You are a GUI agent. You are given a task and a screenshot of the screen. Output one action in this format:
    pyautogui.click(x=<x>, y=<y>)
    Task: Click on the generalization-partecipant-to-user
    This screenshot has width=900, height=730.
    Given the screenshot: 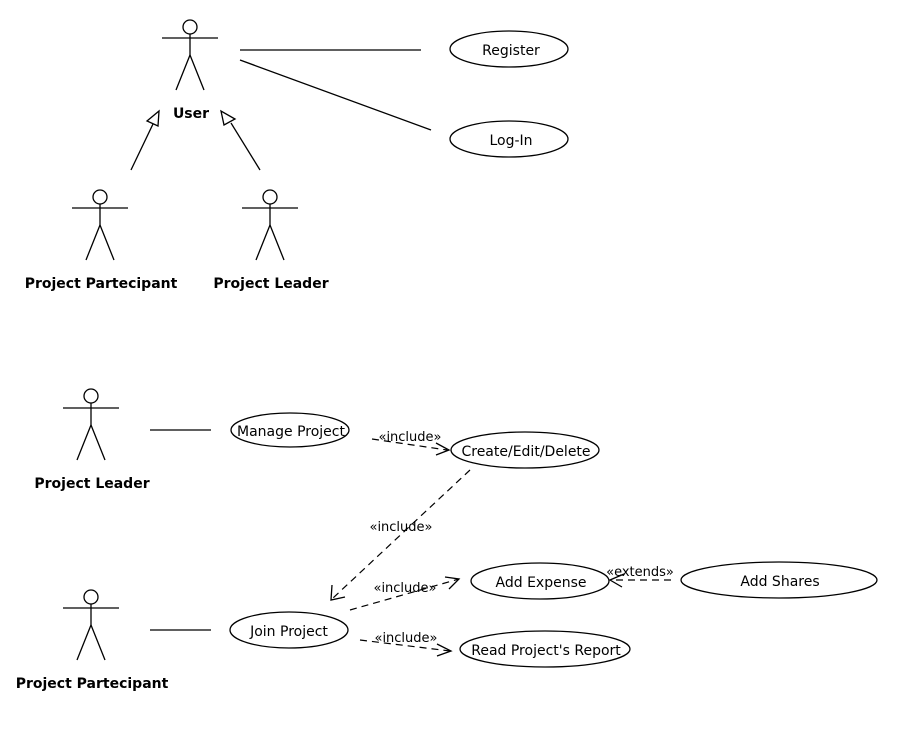 What is the action you would take?
    pyautogui.click(x=145, y=140)
    